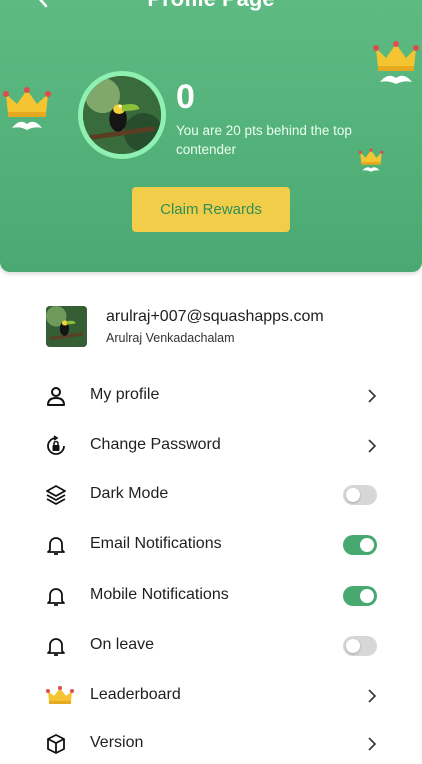 This screenshot has width=422, height=764. I want to click on menu-item-my-profile: My profile, so click(211, 396).